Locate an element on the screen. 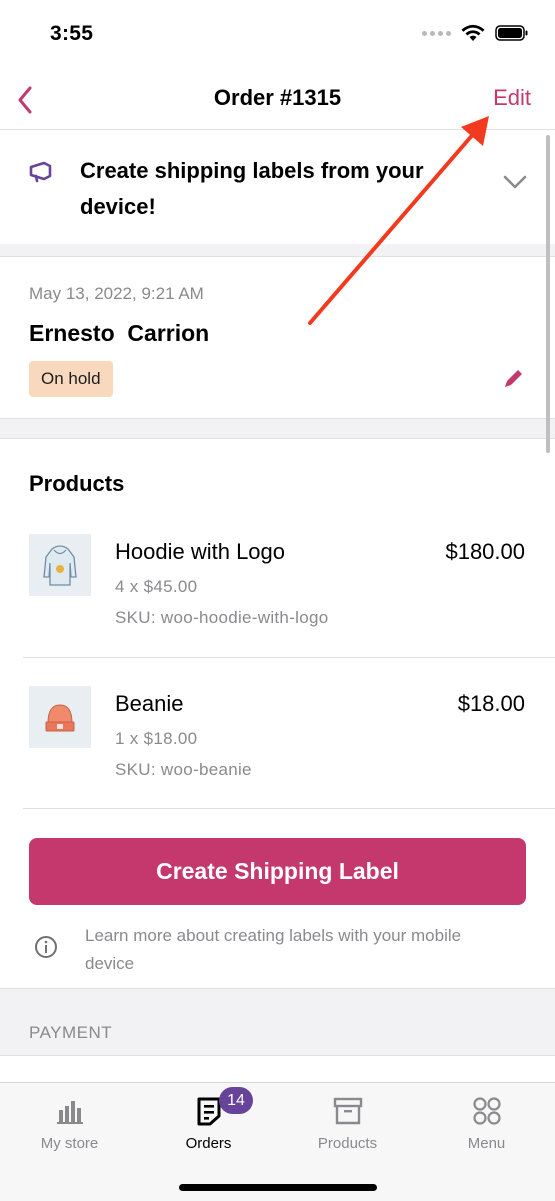 The image size is (555, 1201). status-icons is located at coordinates (475, 33).